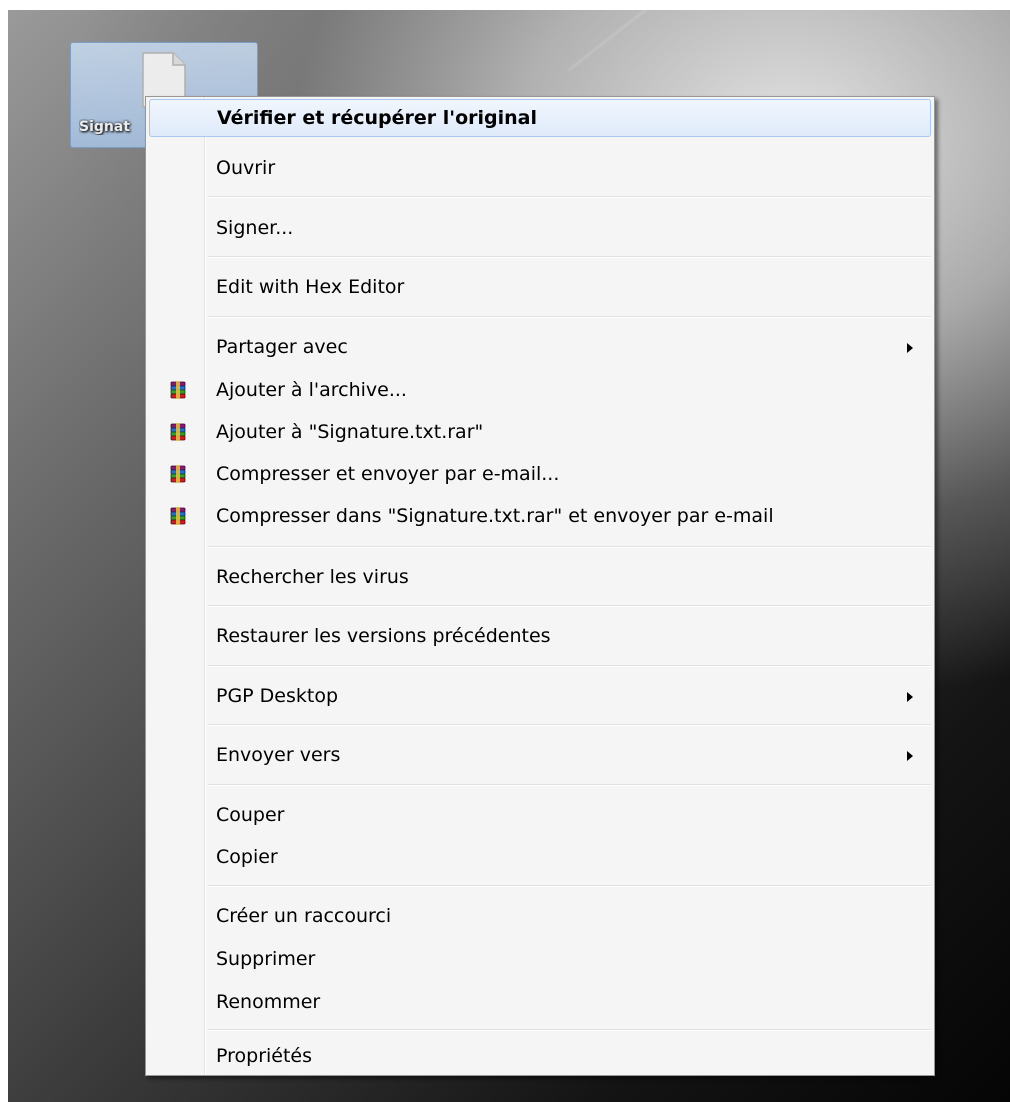 This screenshot has width=1010, height=1102. I want to click on menu-item-label: Ajouter à "Signature.txt.rar", so click(350, 432).